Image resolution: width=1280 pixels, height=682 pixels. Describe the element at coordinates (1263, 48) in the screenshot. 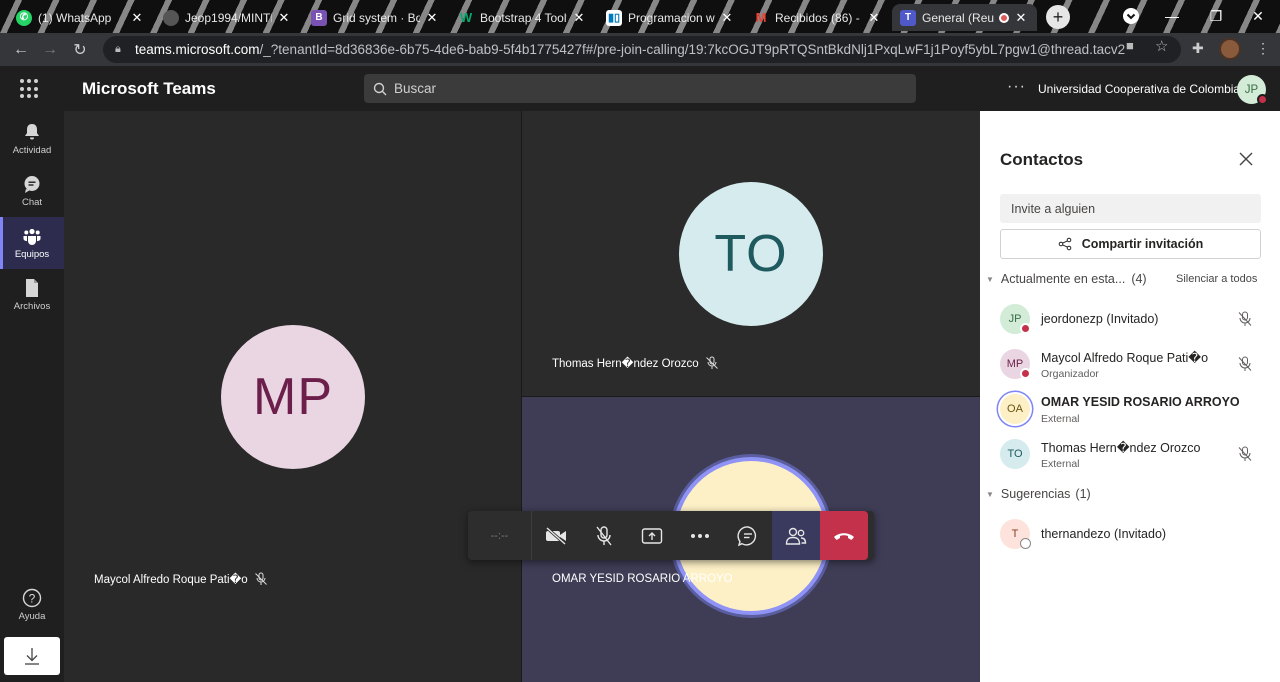

I see `chrome-menu-icon: ⋮` at that location.